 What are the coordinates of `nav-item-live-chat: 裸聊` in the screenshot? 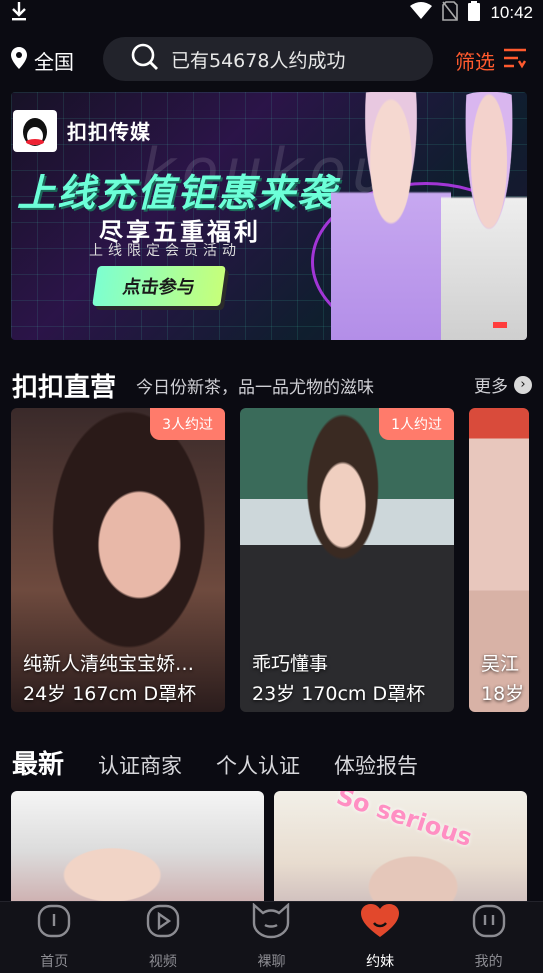 It's located at (271, 937).